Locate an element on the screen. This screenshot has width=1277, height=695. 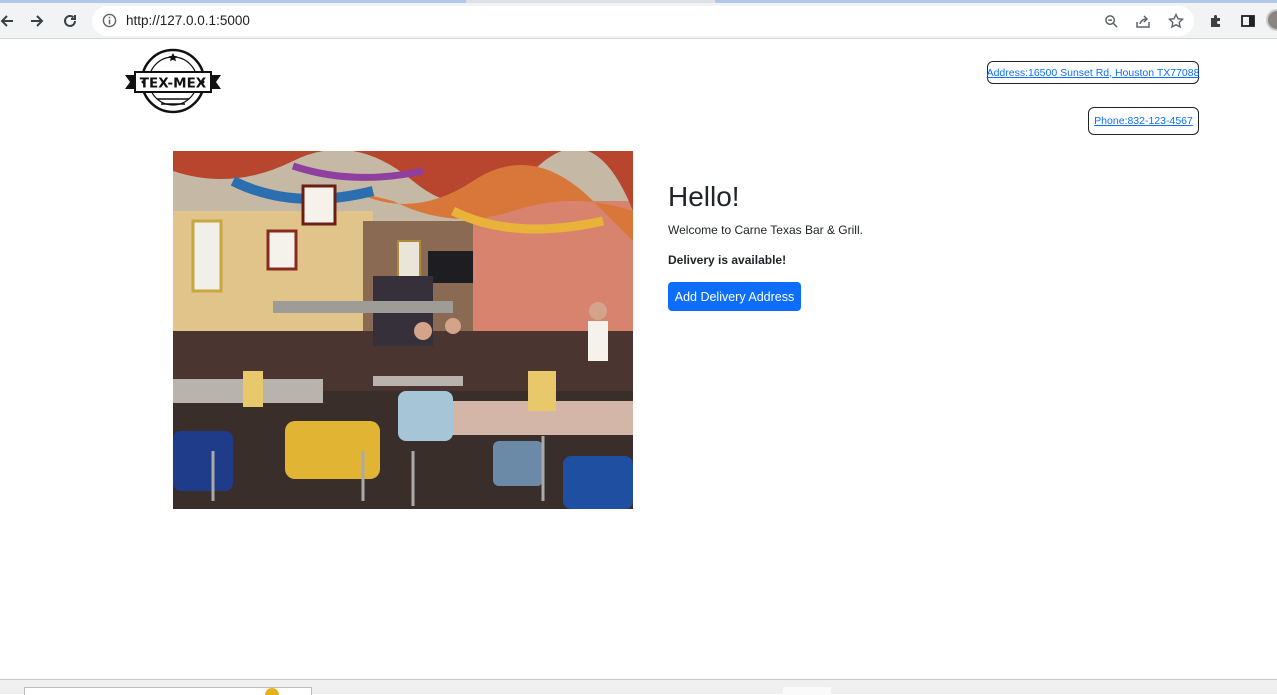
zoom-icon is located at coordinates (1111, 21).